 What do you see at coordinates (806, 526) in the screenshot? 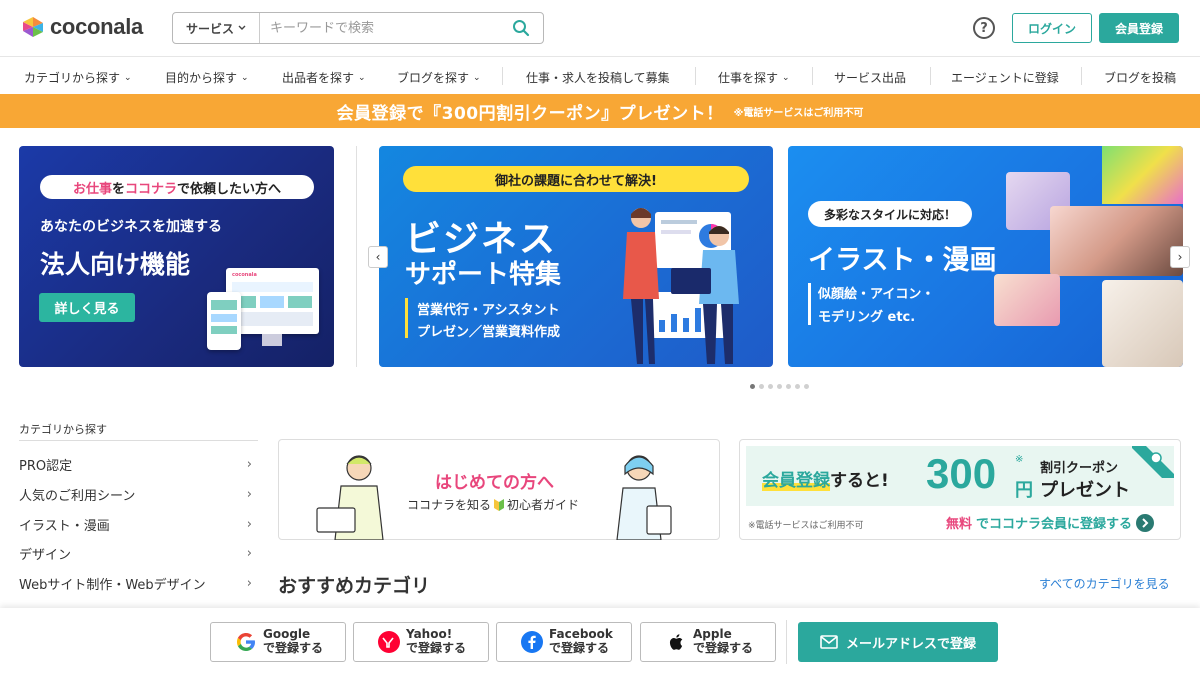
I see `coupon-note: ※電話サービスはご利用不可` at bounding box center [806, 526].